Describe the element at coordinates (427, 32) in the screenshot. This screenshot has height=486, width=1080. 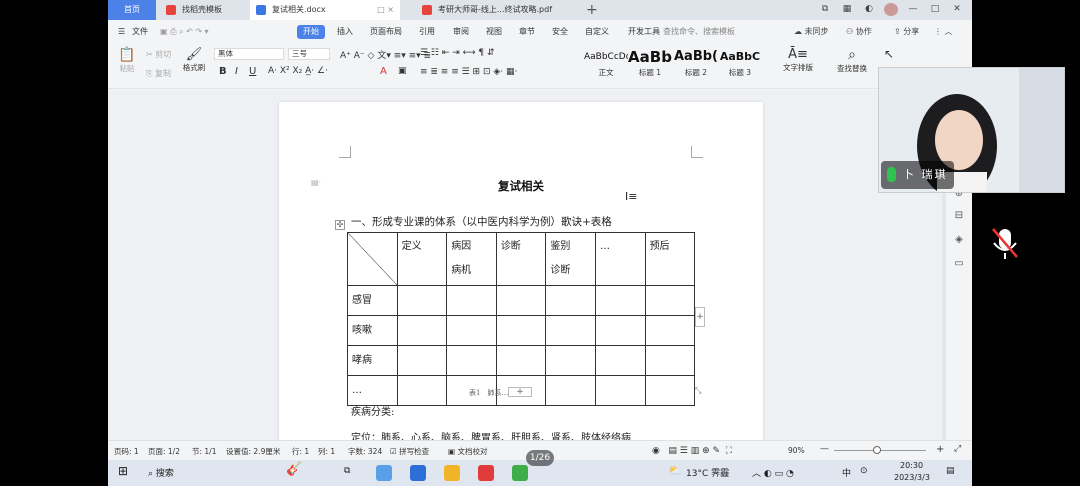
I see `menu-reference: 引用` at that location.